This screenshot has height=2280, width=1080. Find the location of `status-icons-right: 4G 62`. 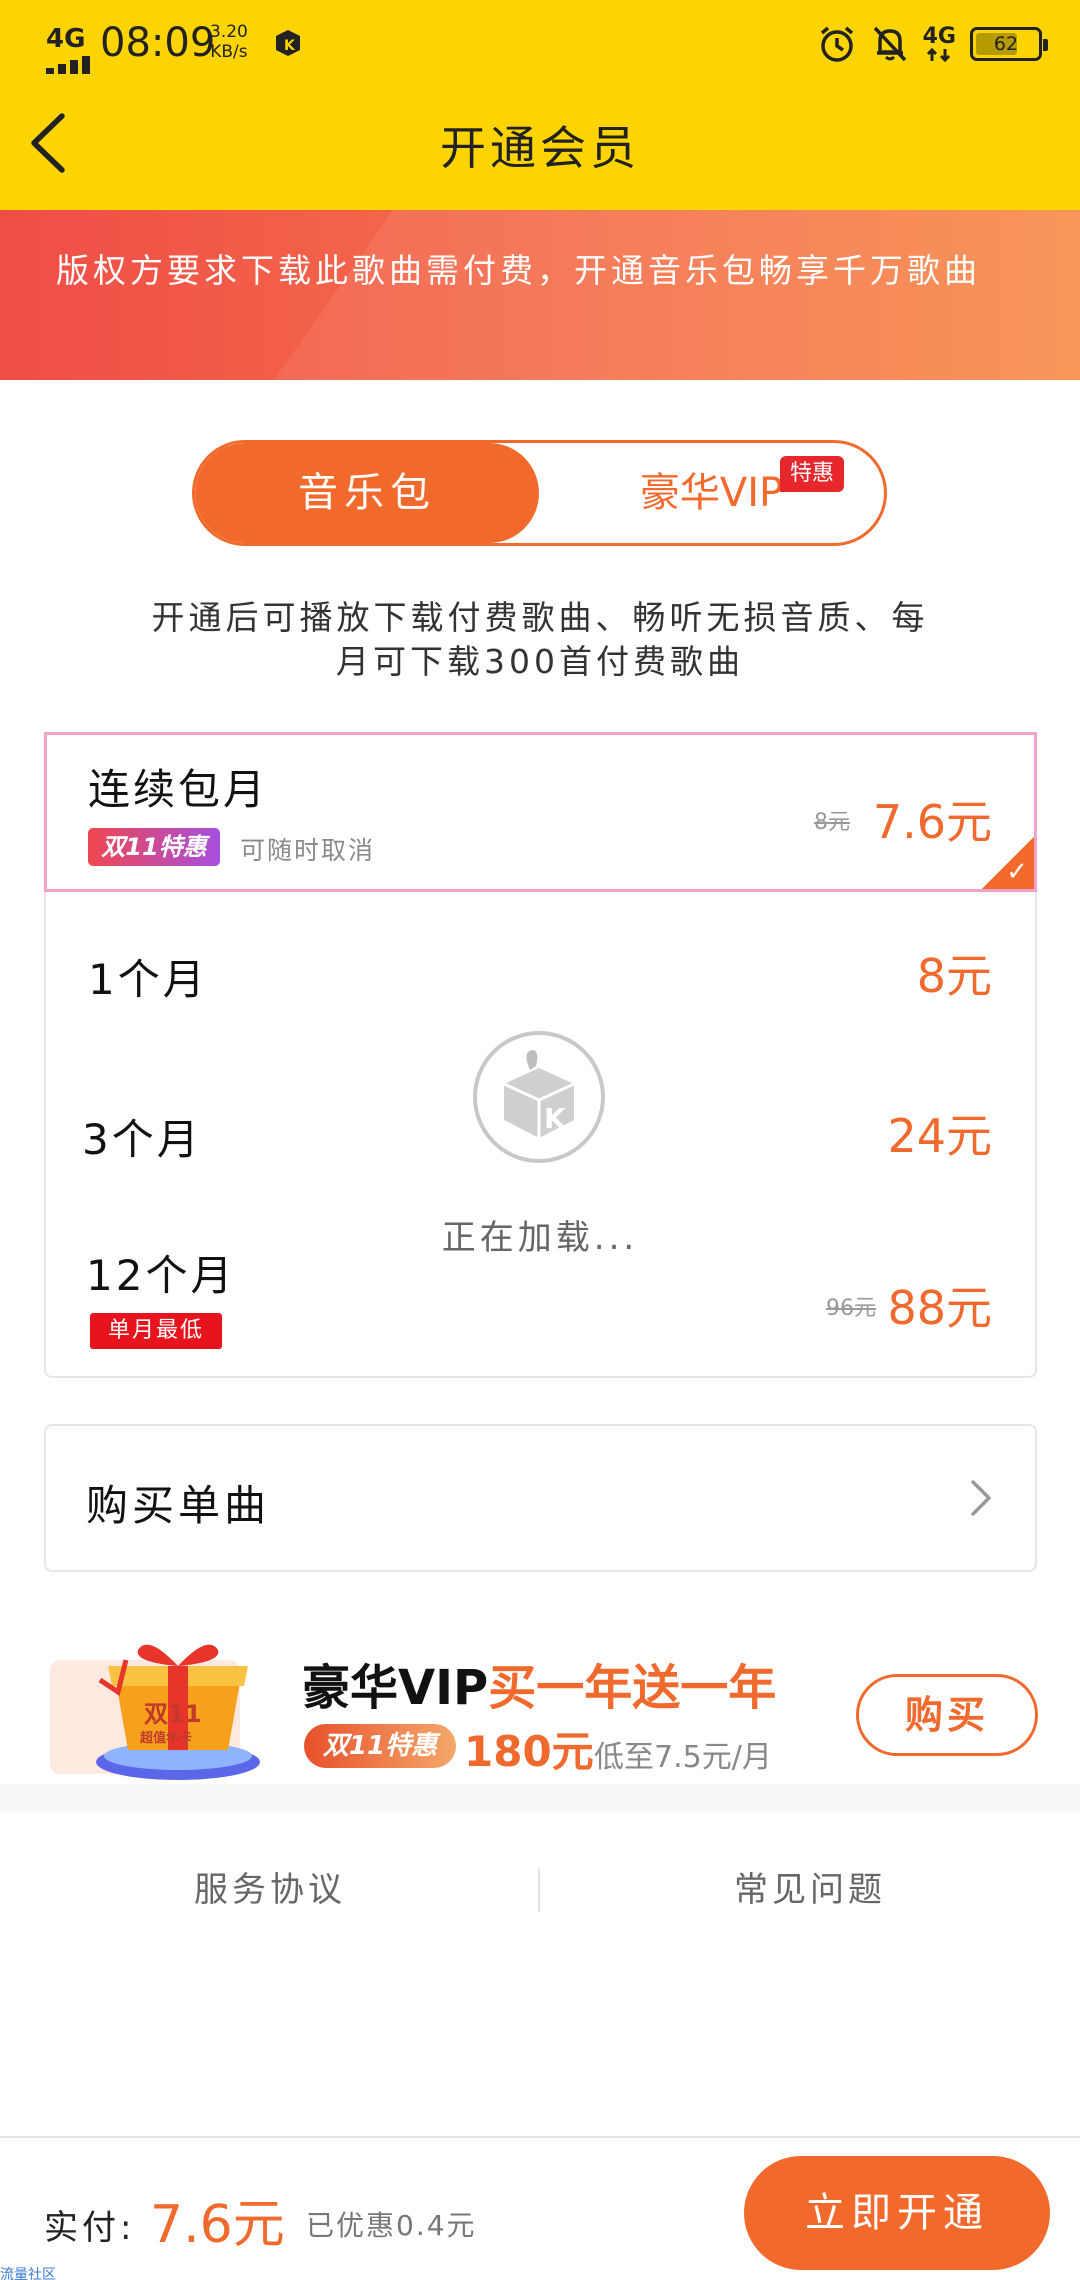

status-icons-right: 4G 62 is located at coordinates (932, 44).